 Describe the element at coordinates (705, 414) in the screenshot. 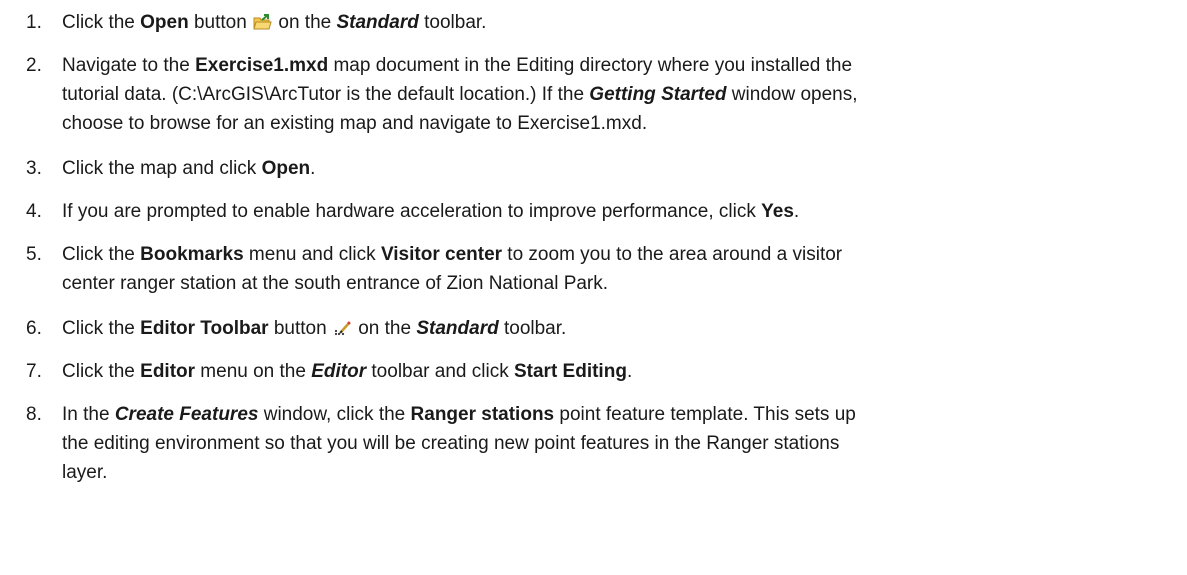

I see `text: point feature template. This sets up` at that location.